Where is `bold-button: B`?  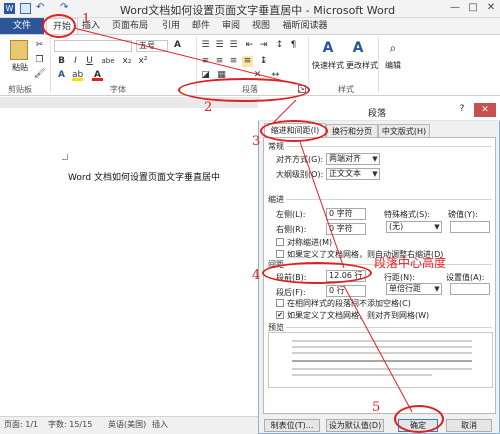 bold-button: B is located at coordinates (61, 61).